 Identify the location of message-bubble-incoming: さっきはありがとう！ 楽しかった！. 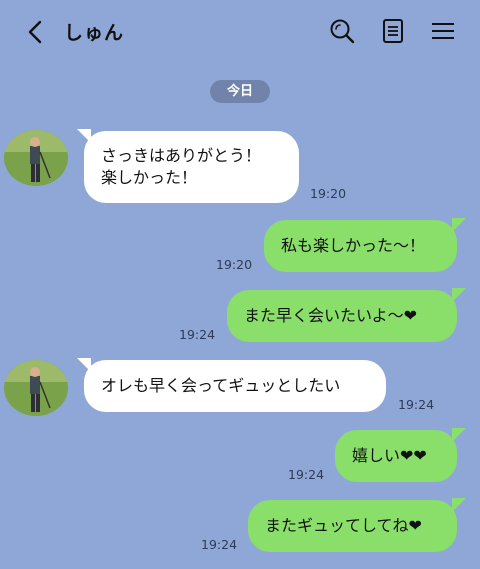
(191, 167).